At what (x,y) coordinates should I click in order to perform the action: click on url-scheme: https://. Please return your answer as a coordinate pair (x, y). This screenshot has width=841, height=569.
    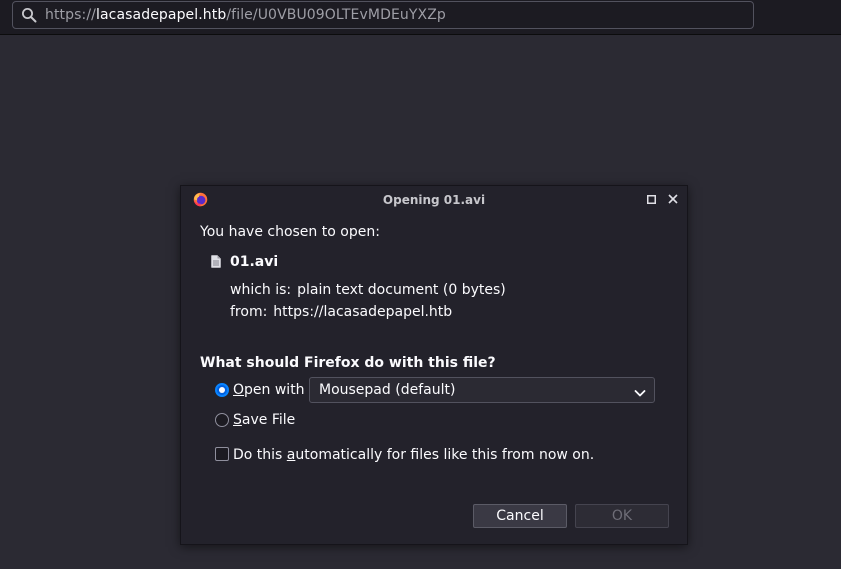
    Looking at the image, I should click on (70, 15).